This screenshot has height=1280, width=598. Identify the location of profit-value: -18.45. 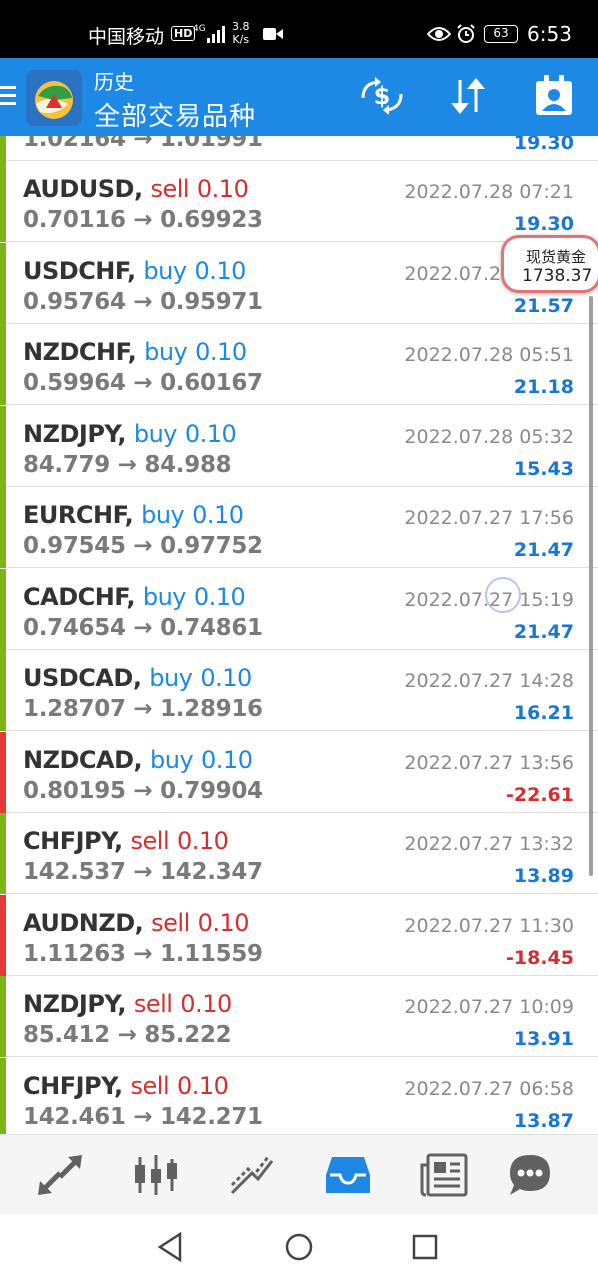
(540, 957).